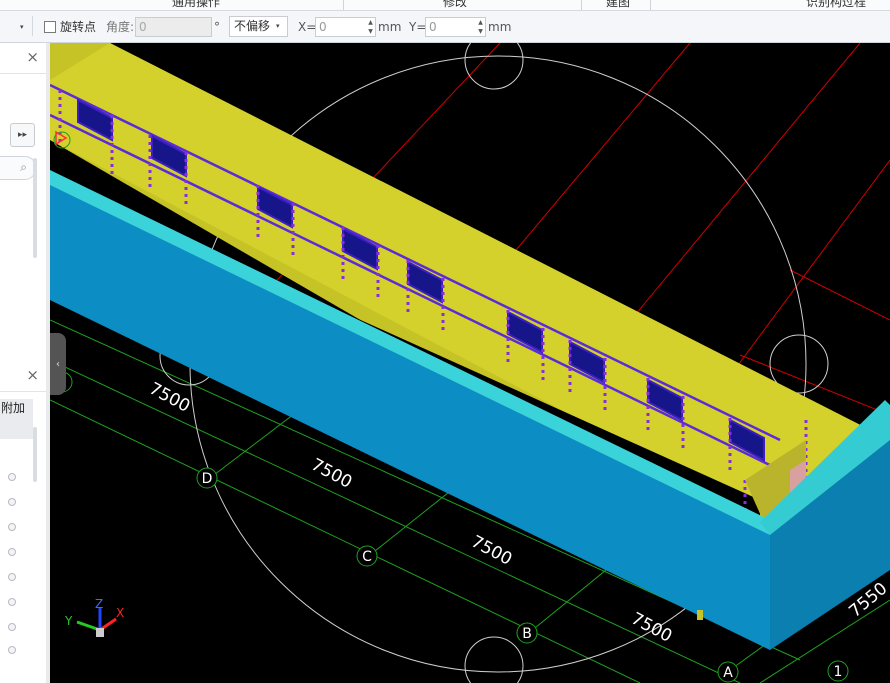 The image size is (890, 683). Describe the element at coordinates (217, 26) in the screenshot. I see `degree-symbol: °` at that location.